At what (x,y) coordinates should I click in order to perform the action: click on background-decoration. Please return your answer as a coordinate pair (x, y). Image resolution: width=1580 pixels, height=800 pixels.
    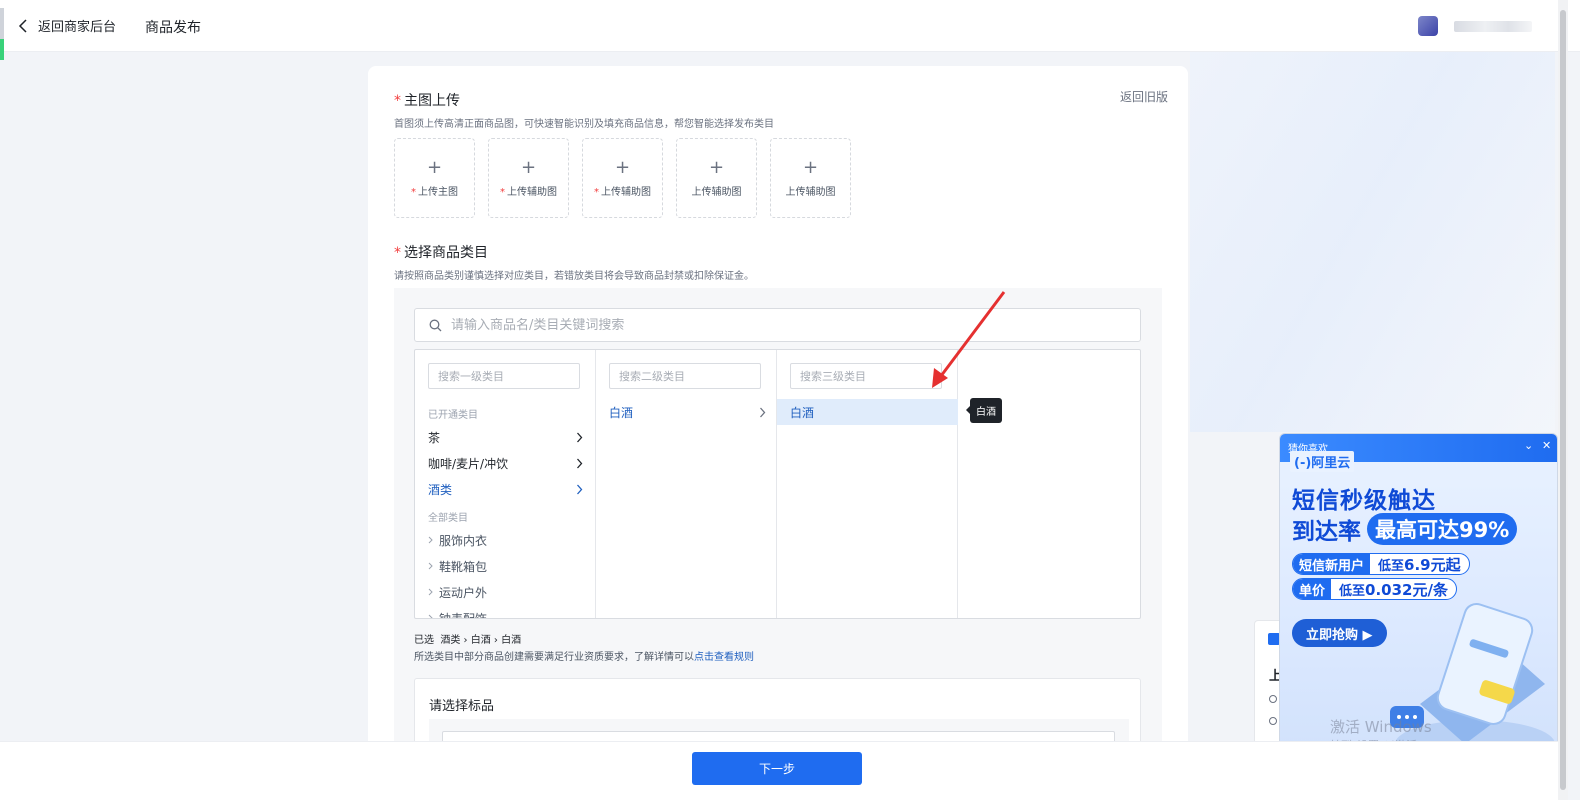
    Looking at the image, I should click on (1372, 242).